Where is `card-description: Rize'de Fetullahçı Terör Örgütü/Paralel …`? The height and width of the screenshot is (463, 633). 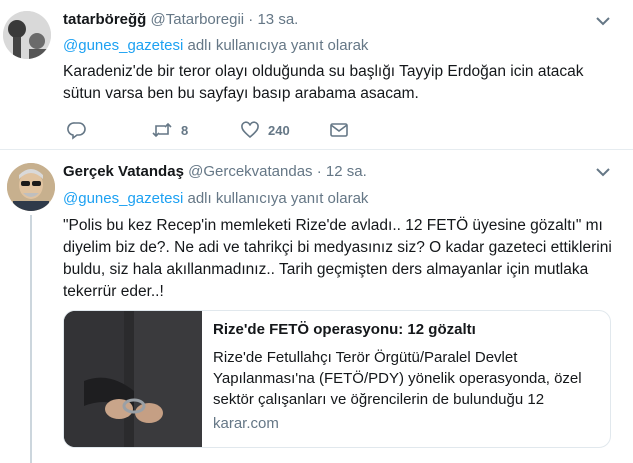 card-description: Rize'de Fetullahçı Terör Örgütü/Paralel … is located at coordinates (397, 378).